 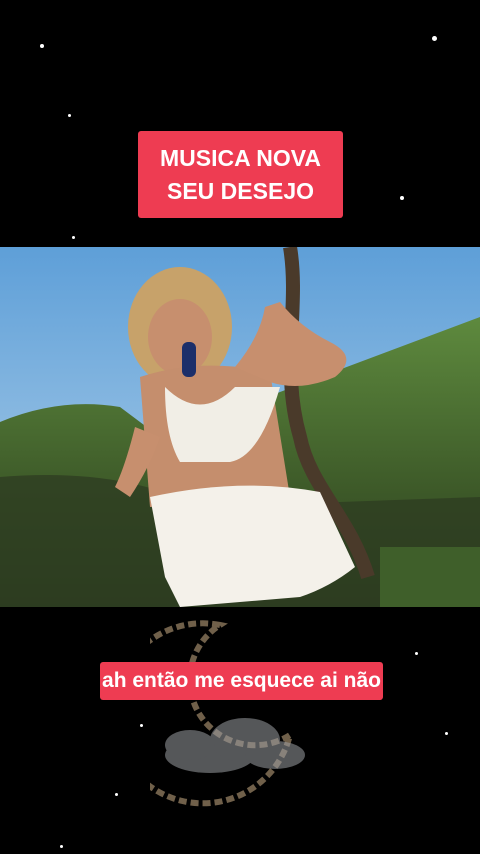 What do you see at coordinates (235, 745) in the screenshot?
I see `cloud-icon` at bounding box center [235, 745].